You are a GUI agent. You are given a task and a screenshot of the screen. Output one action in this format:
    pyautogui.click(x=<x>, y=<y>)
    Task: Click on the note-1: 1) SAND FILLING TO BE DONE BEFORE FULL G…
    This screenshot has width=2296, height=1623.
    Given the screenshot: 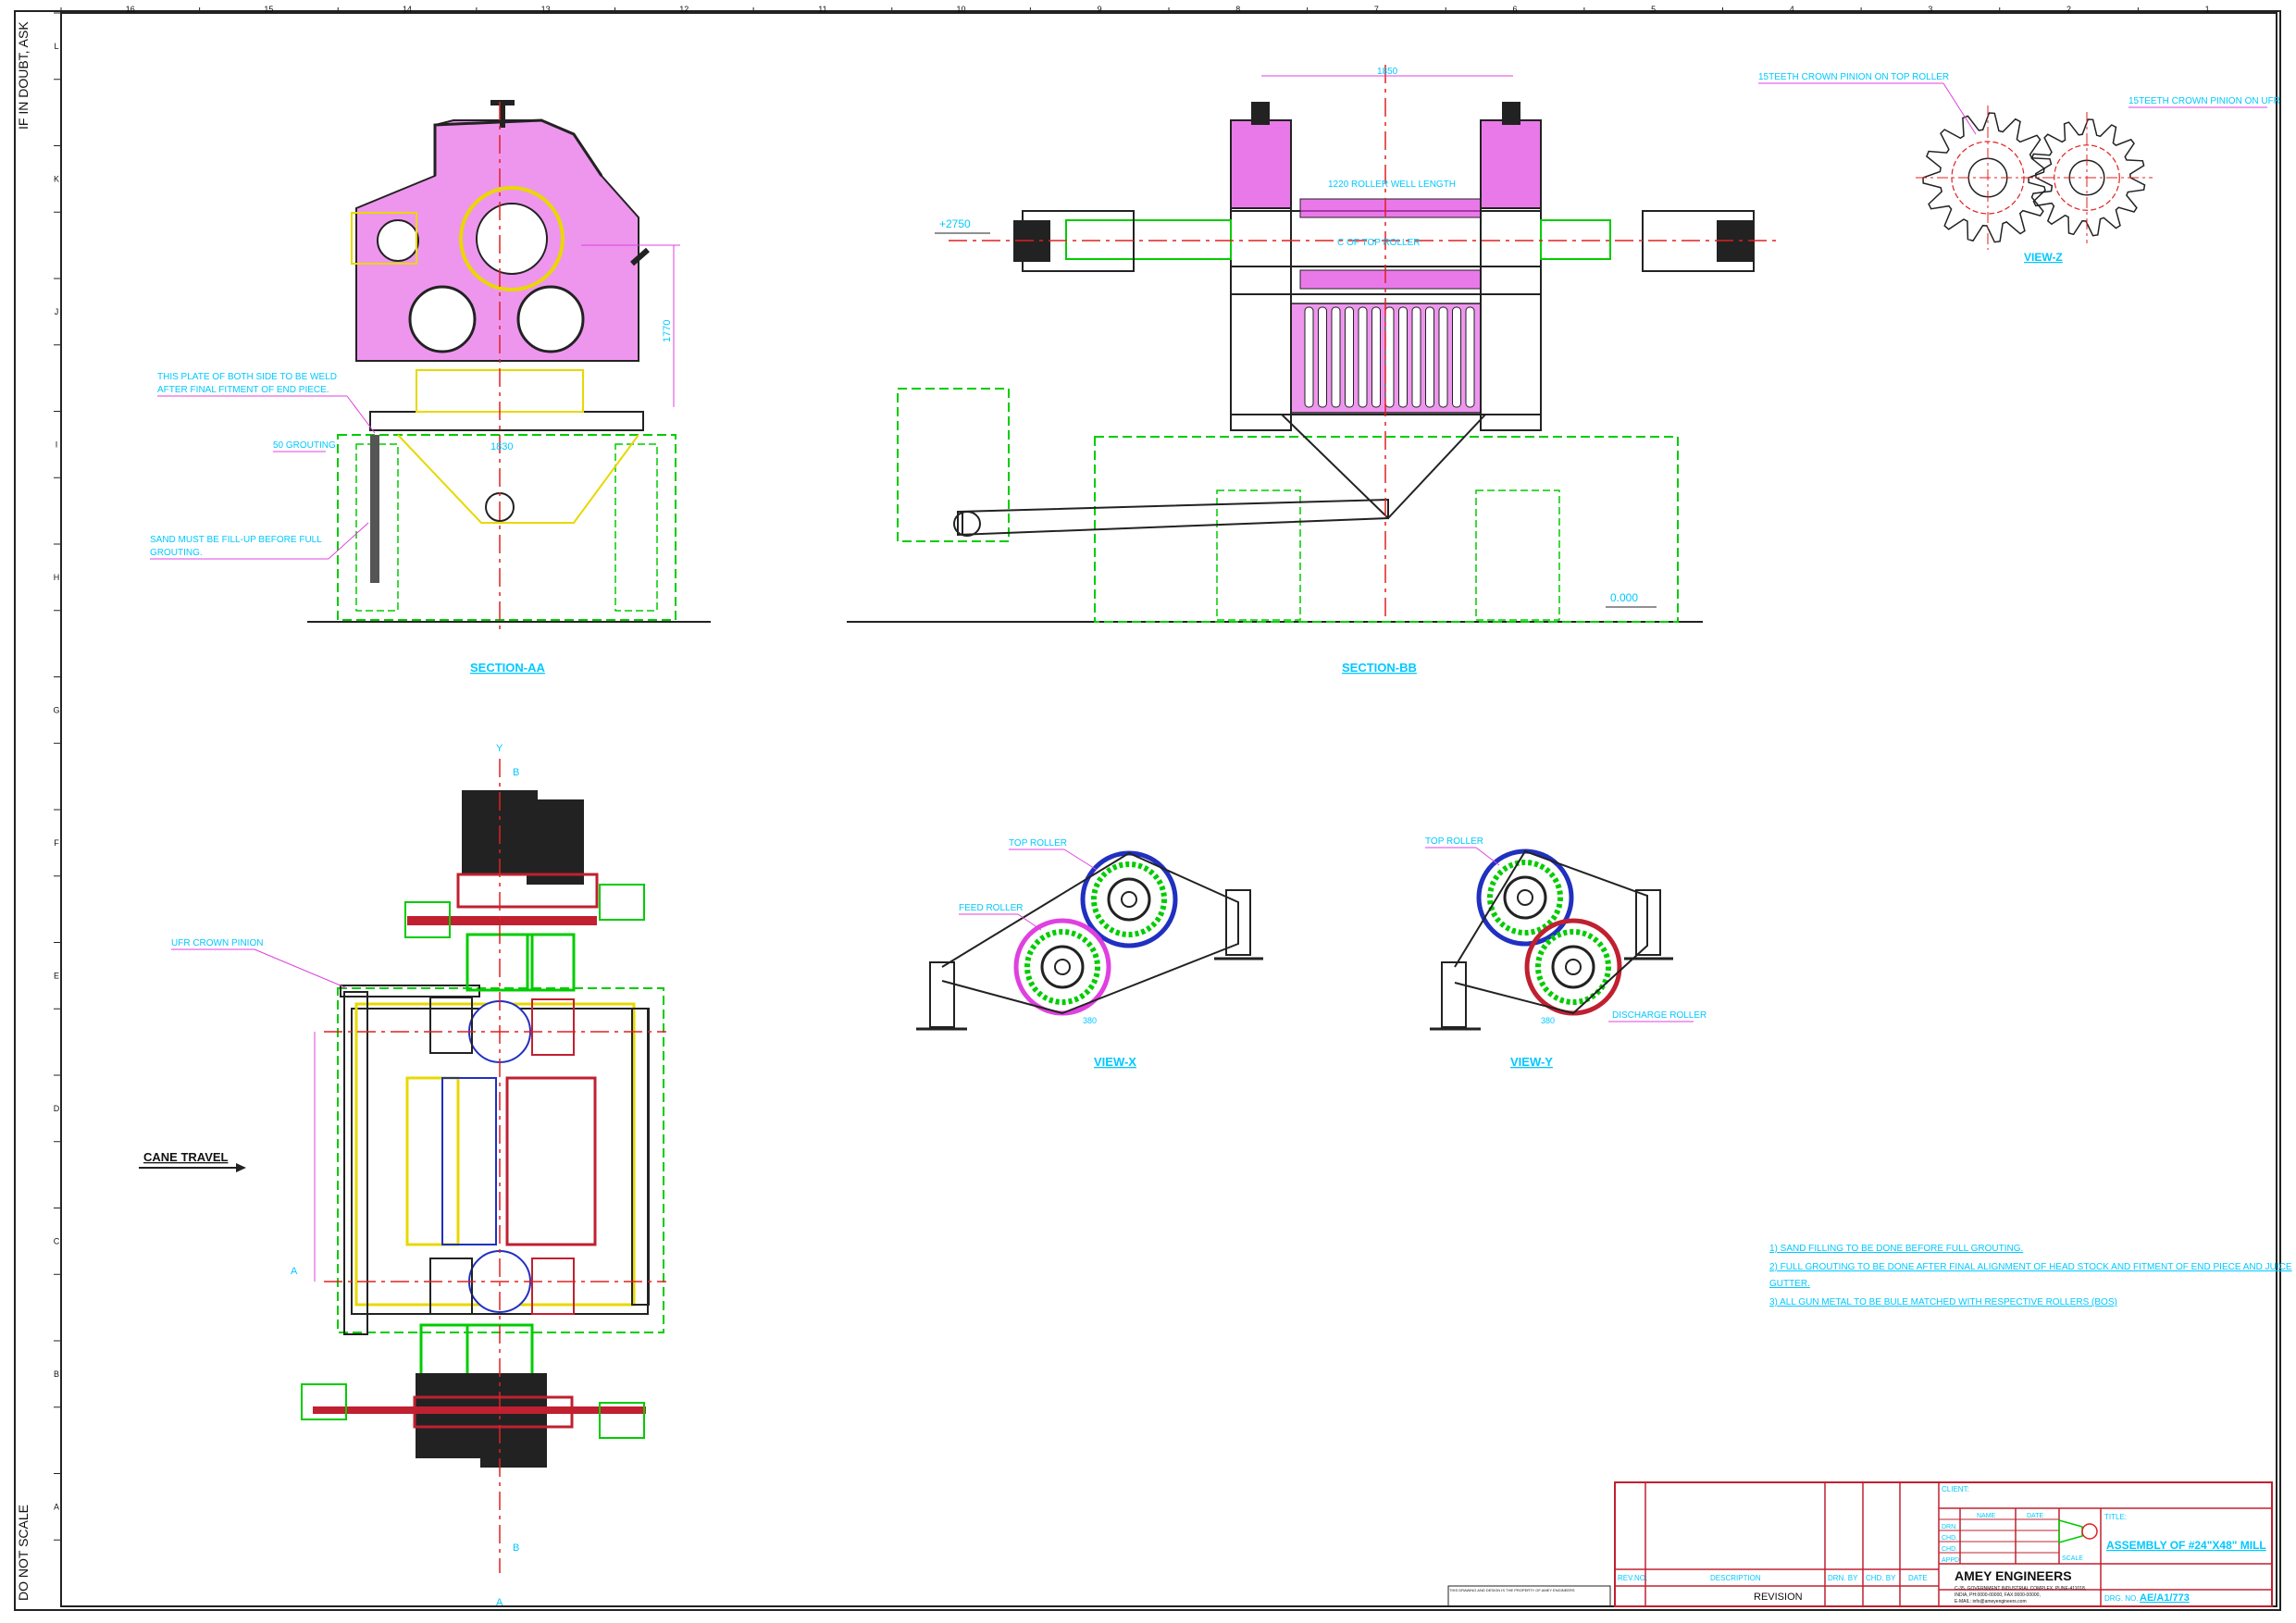 What is the action you would take?
    pyautogui.click(x=1896, y=1249)
    